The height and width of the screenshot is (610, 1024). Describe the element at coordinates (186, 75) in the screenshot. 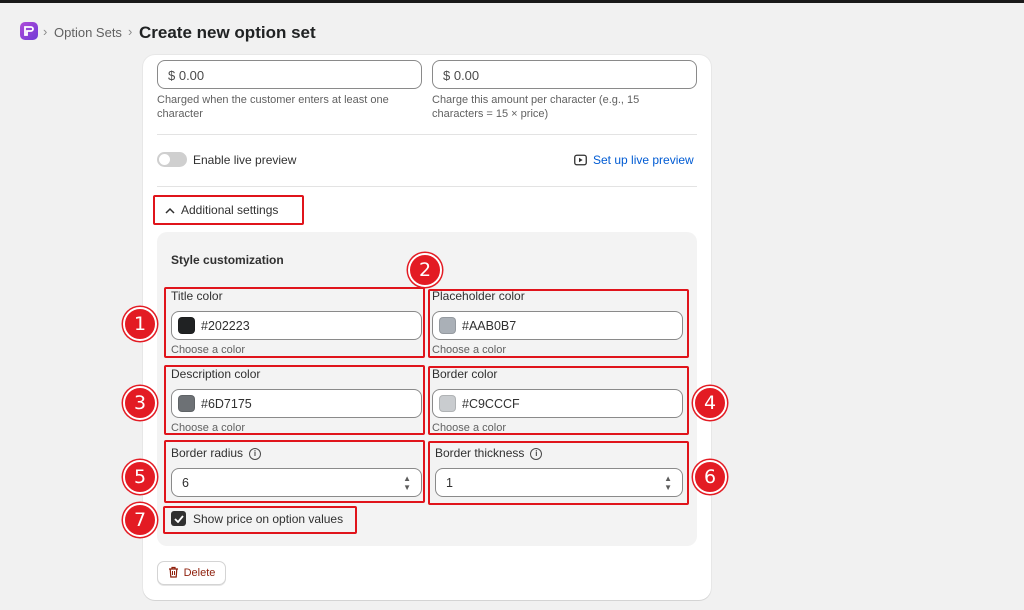

I see `first-char-price-value: $ 0.00` at that location.